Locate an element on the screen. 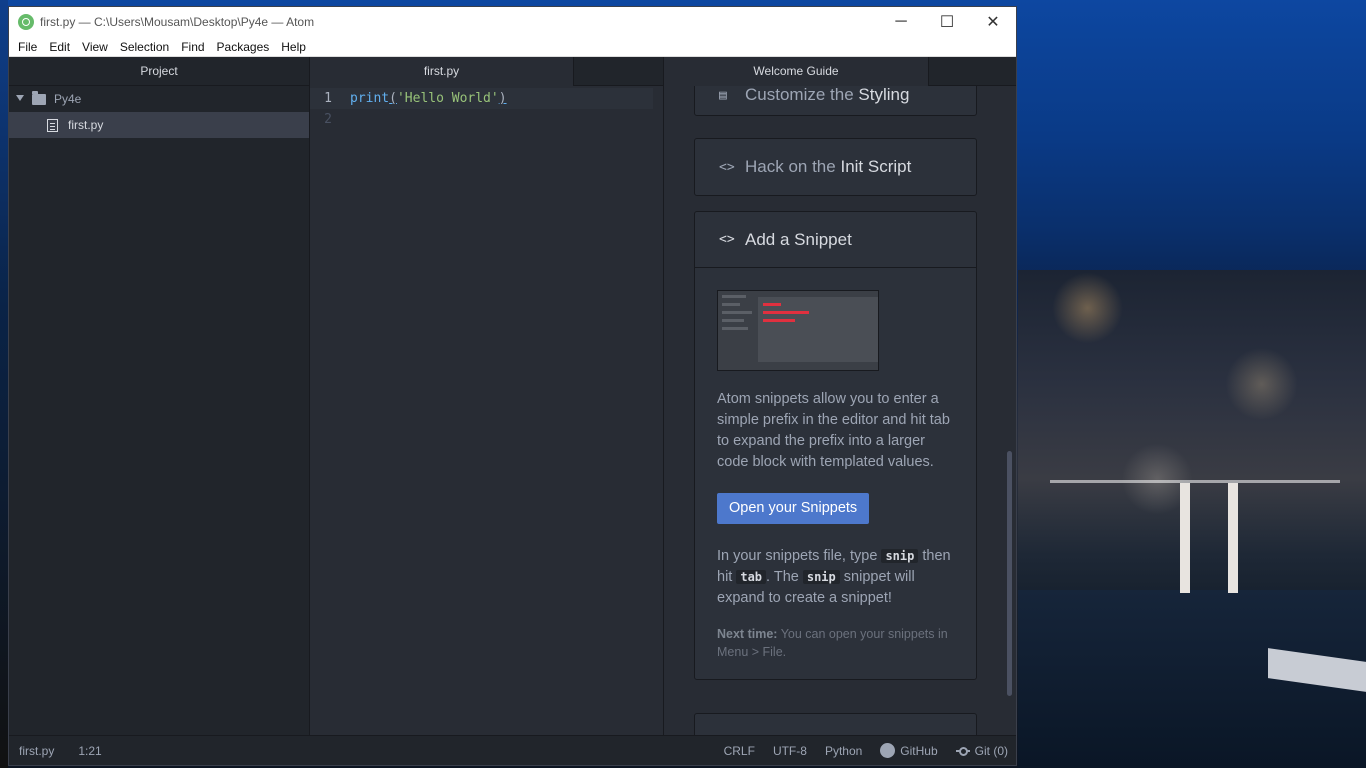 This screenshot has width=1366, height=768. card-strong: Styling is located at coordinates (884, 95).